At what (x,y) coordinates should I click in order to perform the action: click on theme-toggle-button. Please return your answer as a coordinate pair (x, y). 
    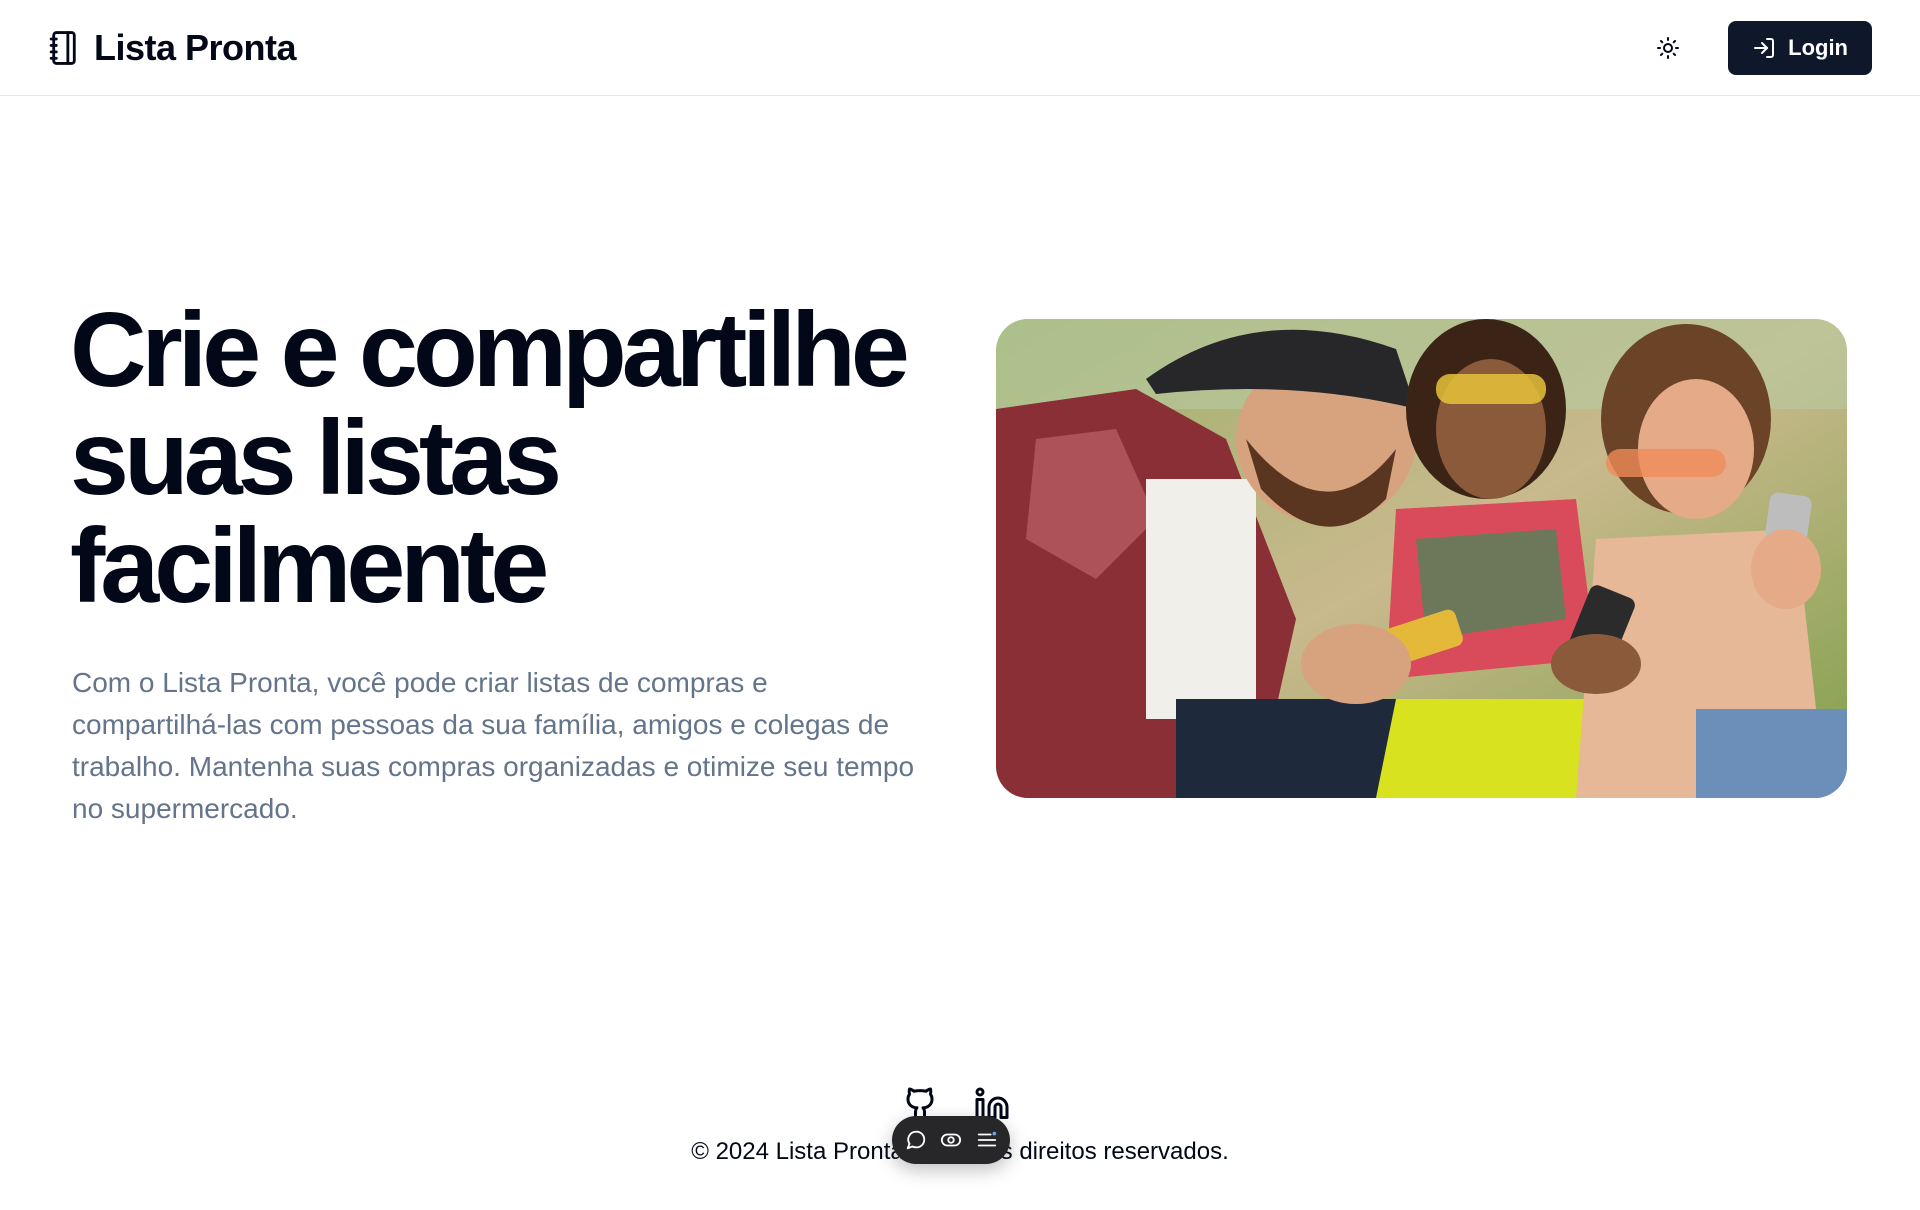
    Looking at the image, I should click on (1668, 48).